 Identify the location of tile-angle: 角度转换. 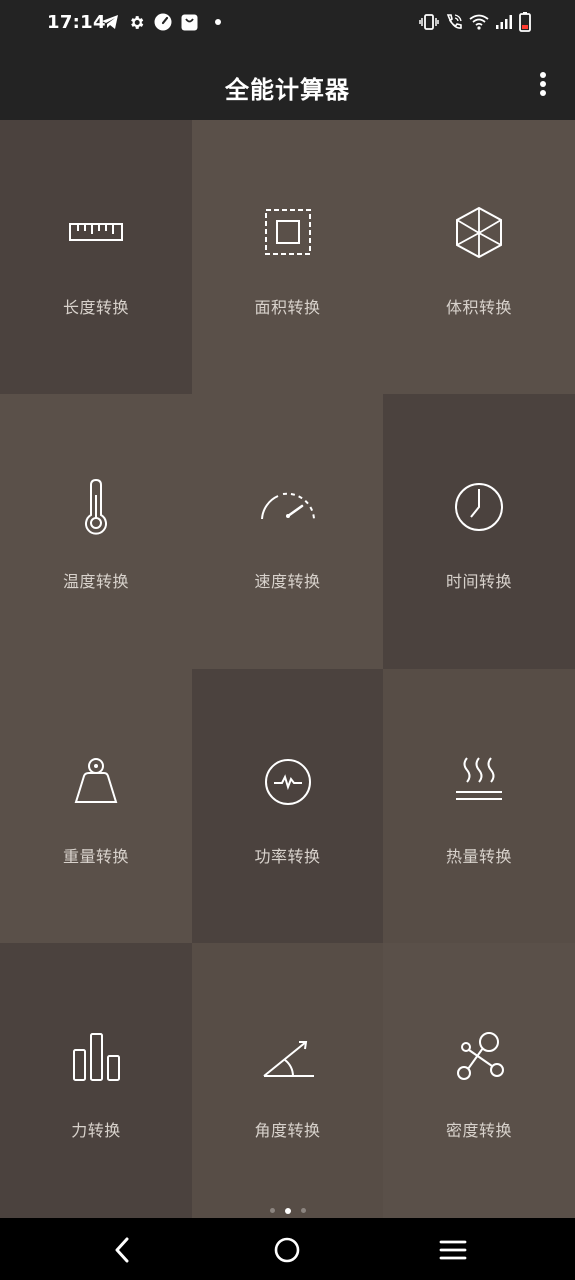
(287, 1080).